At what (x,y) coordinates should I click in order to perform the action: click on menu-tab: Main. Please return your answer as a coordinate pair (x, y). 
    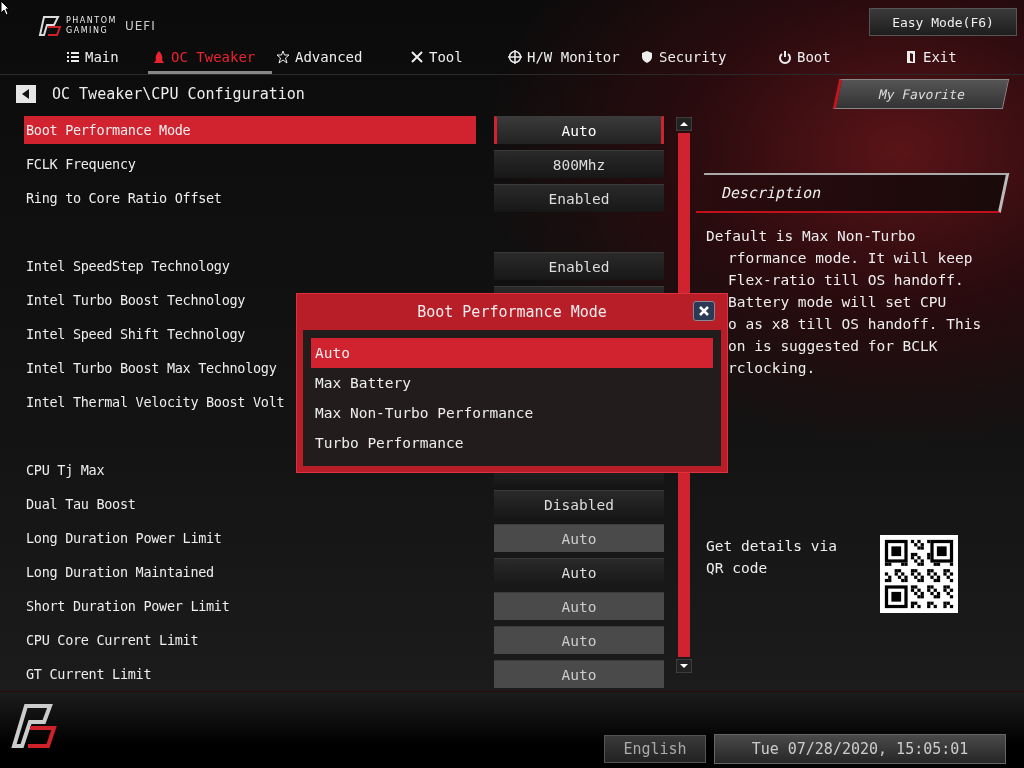
    Looking at the image, I should click on (105, 58).